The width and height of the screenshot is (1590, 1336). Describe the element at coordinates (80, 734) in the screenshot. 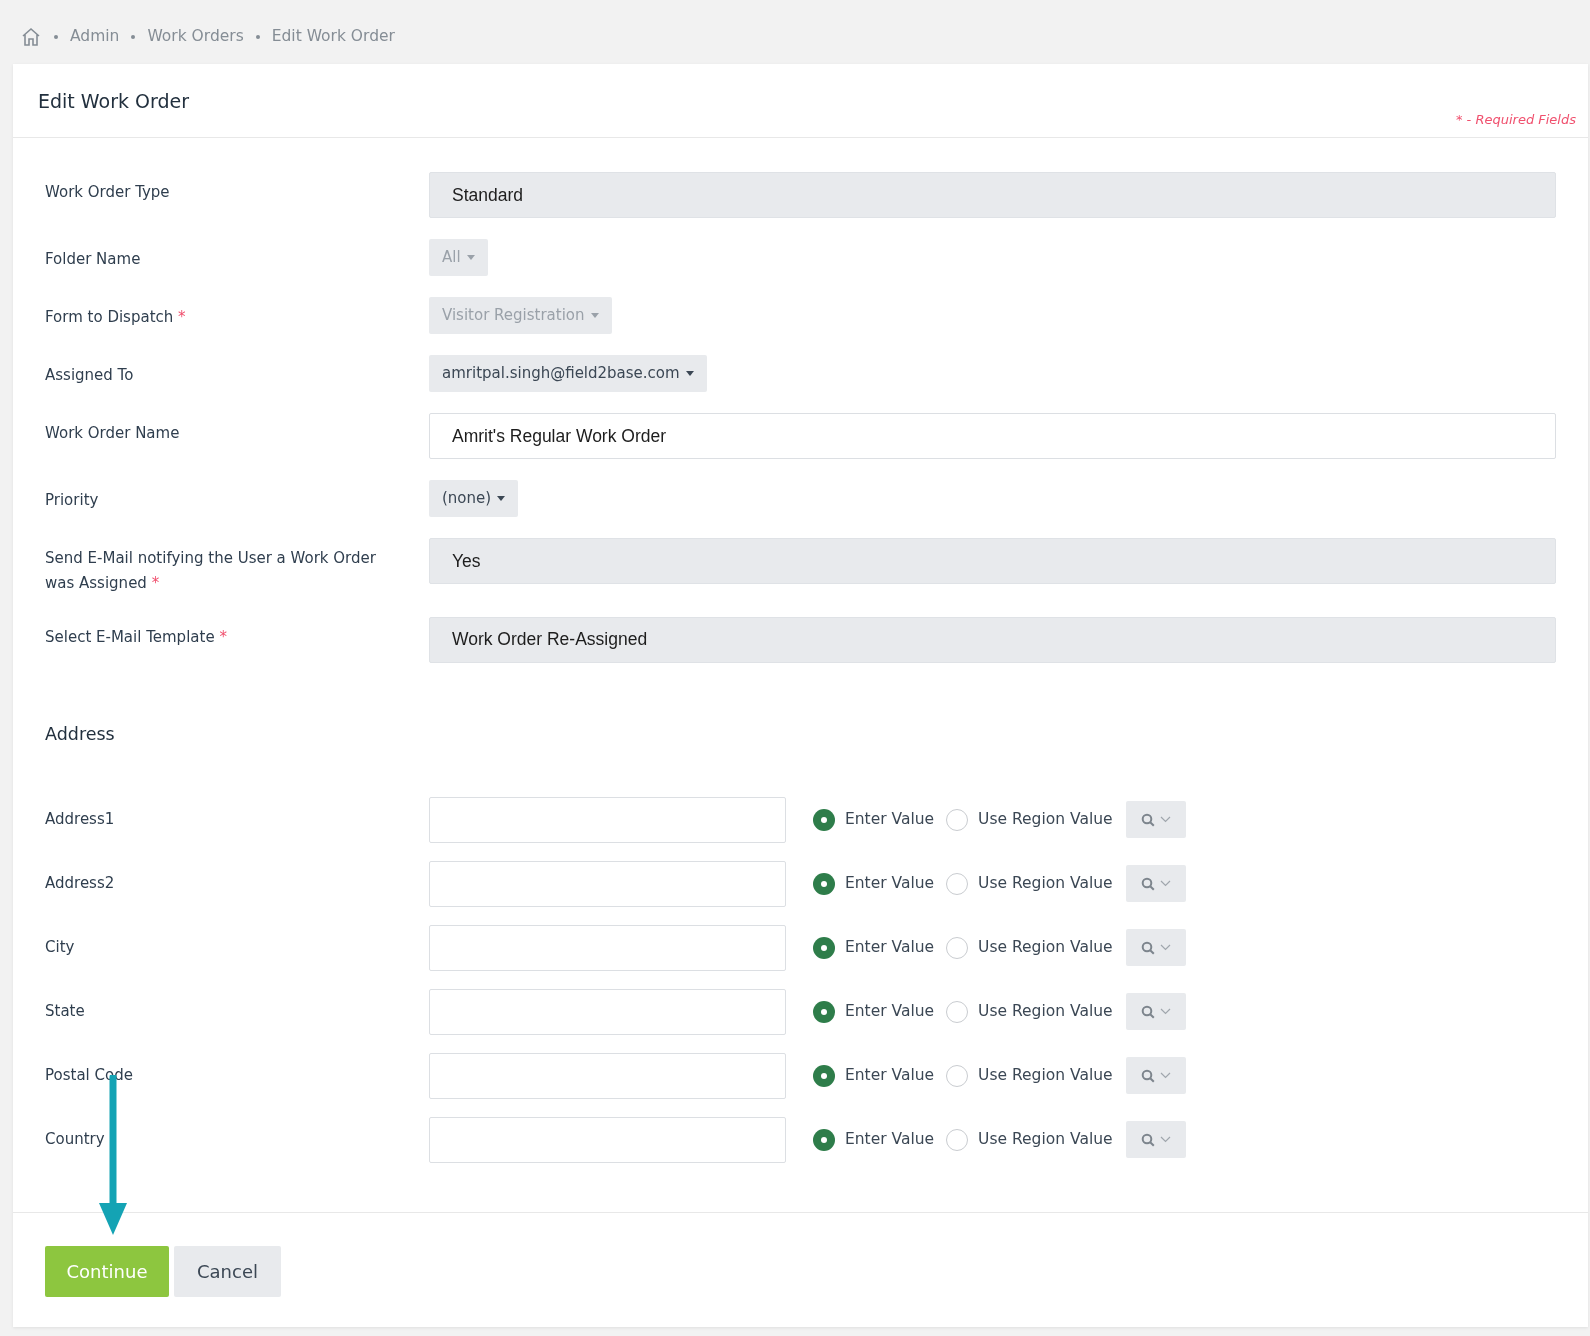

I see `section-heading: Address` at that location.